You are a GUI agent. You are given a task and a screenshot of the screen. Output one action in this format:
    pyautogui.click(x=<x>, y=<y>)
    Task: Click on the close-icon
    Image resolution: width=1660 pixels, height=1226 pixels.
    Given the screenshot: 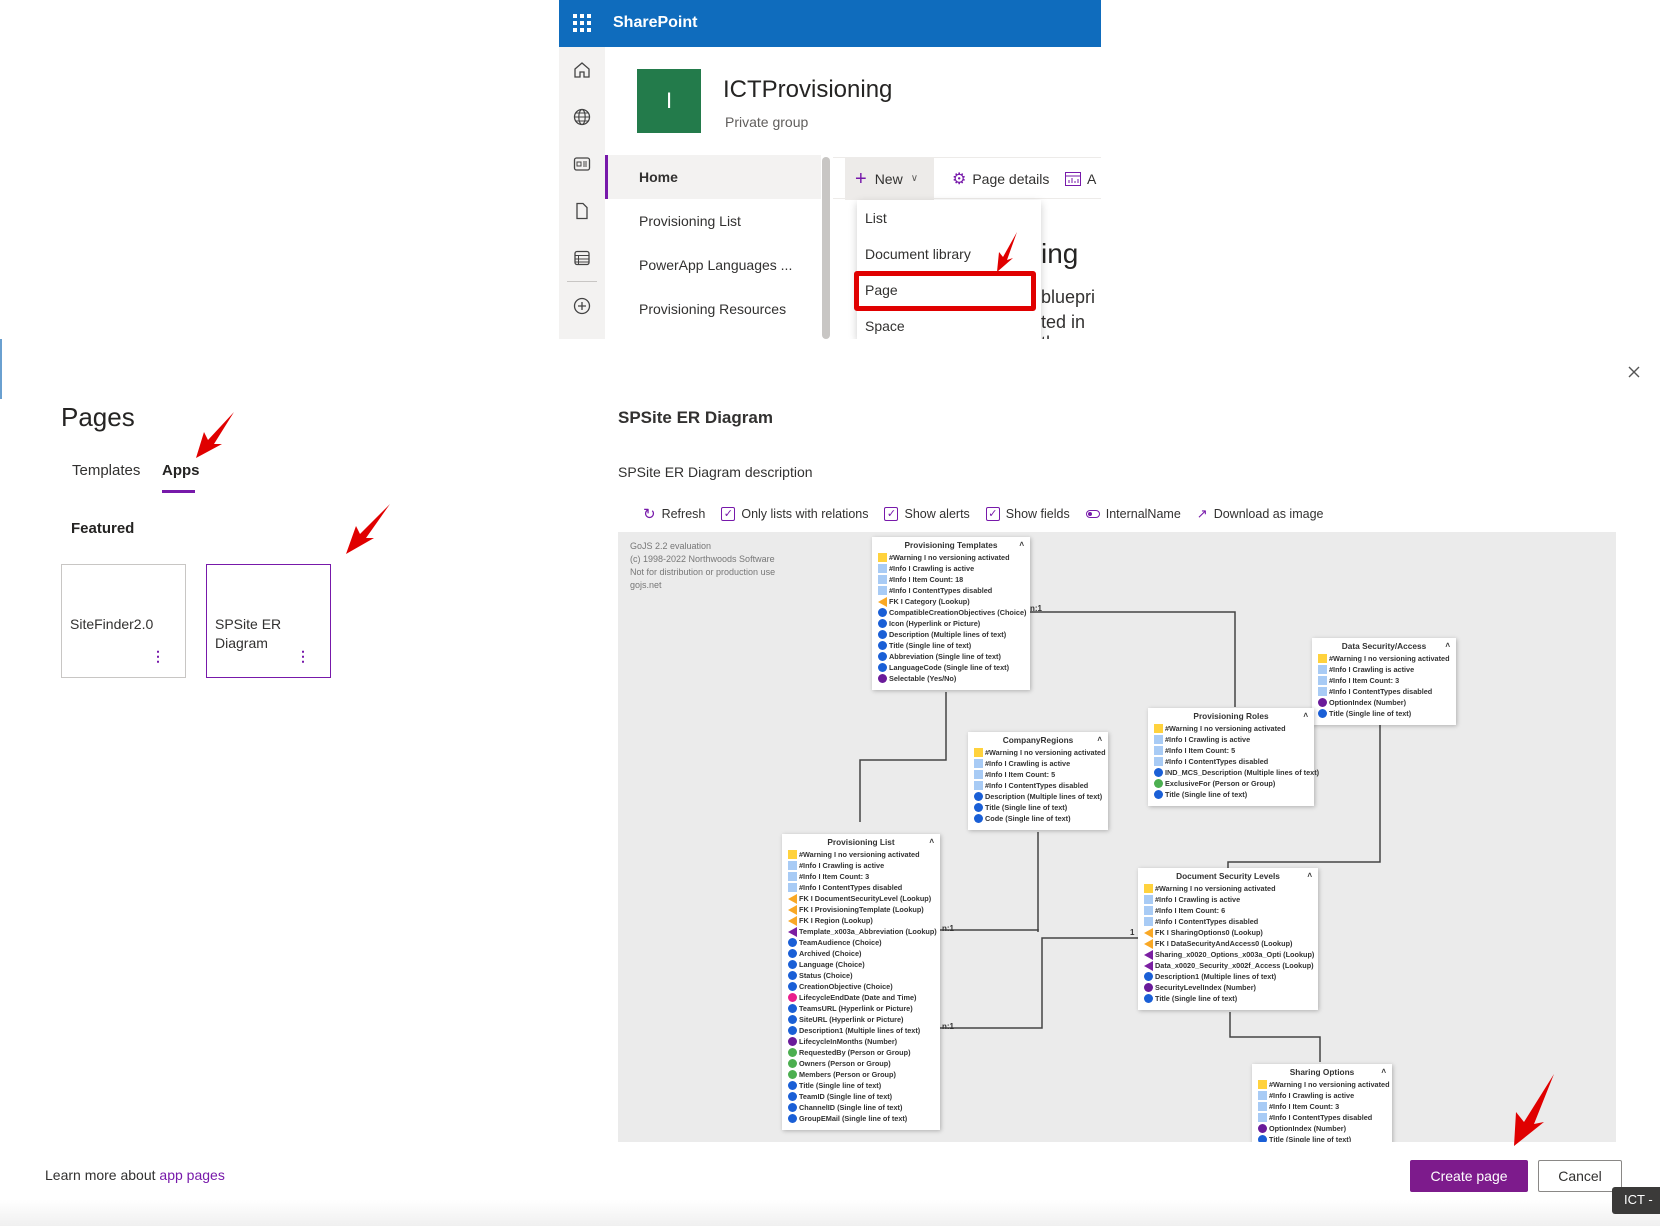 What is the action you would take?
    pyautogui.click(x=1634, y=372)
    